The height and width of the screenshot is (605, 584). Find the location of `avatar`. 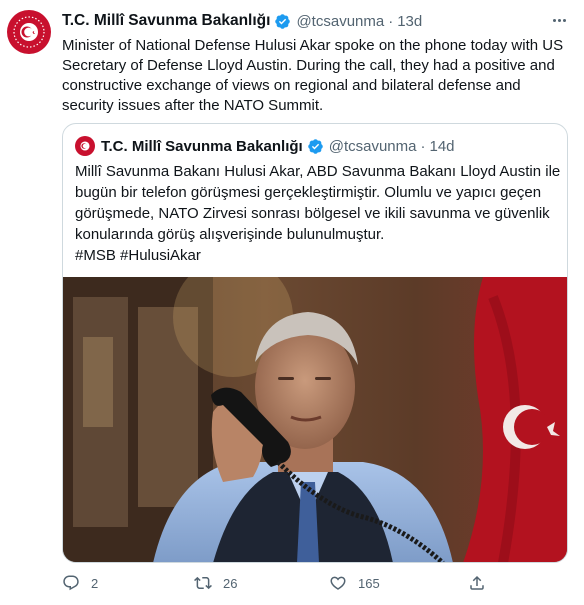

avatar is located at coordinates (29, 32).